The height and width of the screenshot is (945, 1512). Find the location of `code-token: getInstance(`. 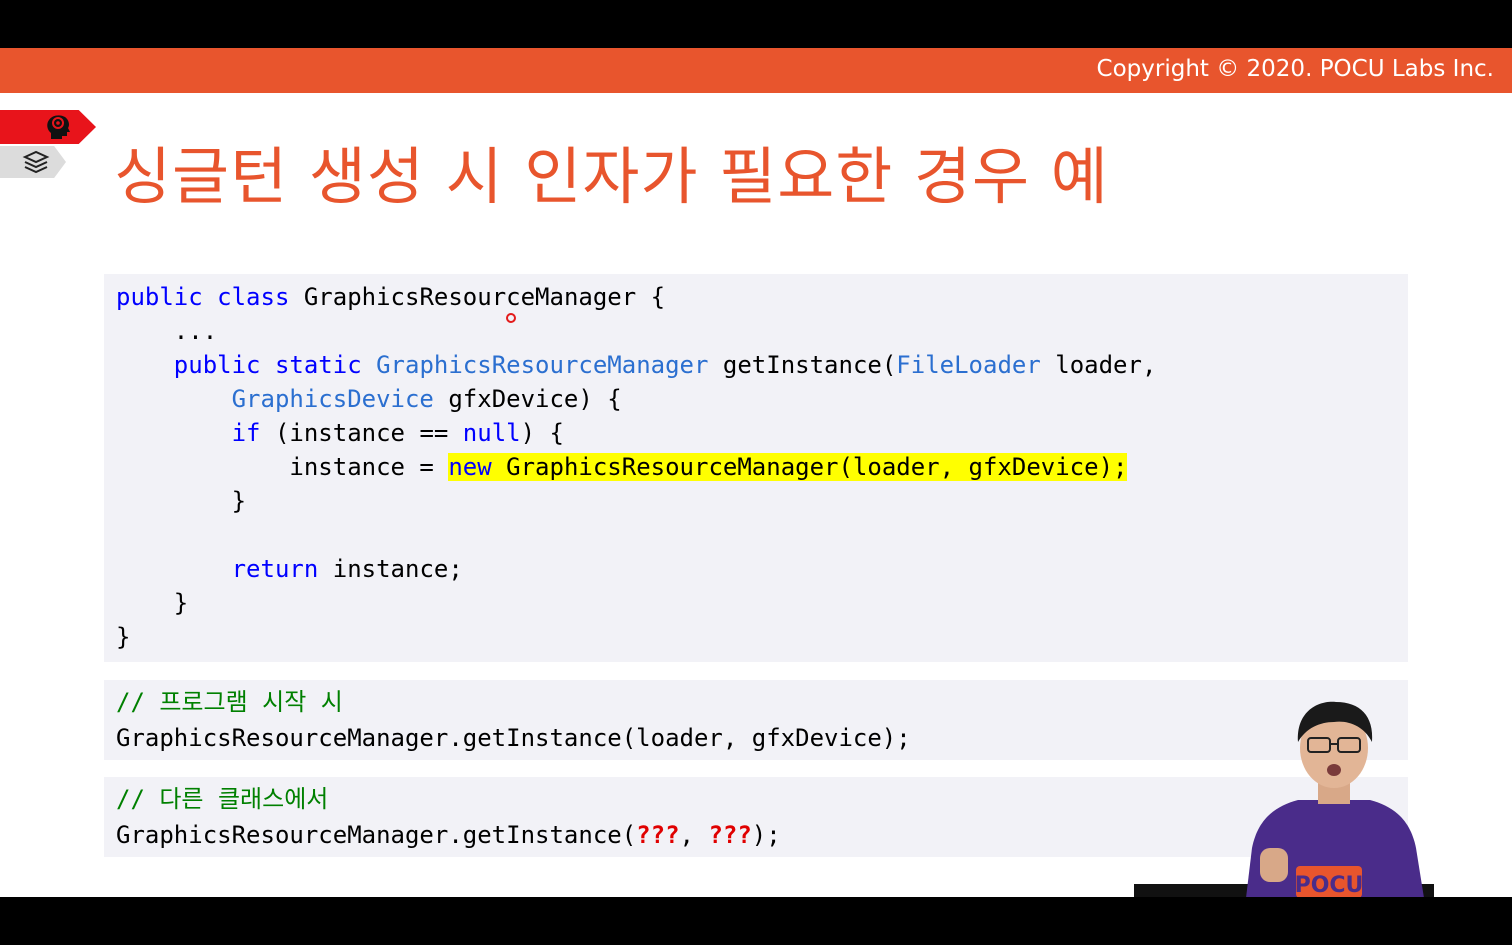

code-token: getInstance( is located at coordinates (802, 365).